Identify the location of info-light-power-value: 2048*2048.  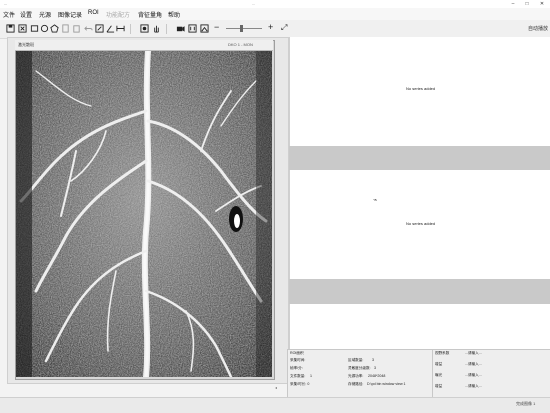
(377, 376).